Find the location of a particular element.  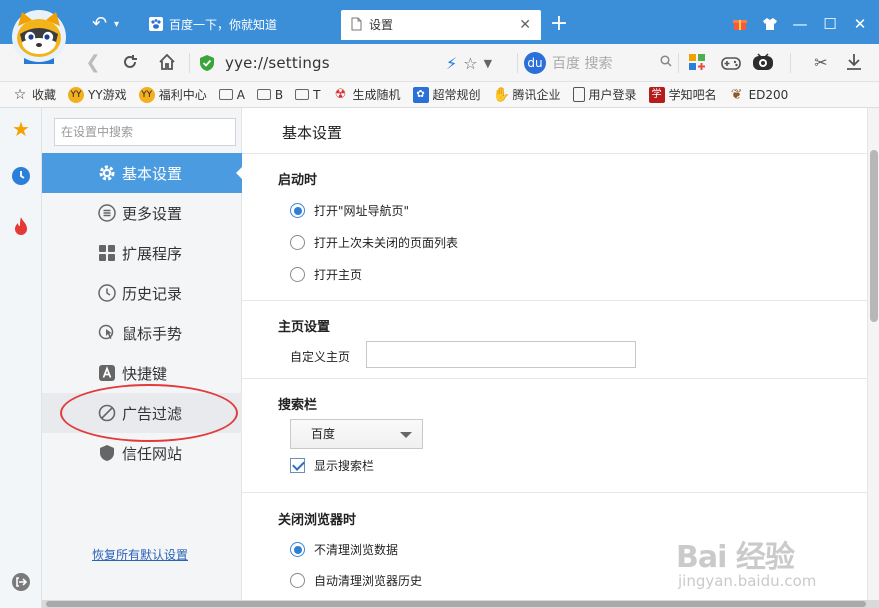

custom-homepage-input is located at coordinates (501, 354).